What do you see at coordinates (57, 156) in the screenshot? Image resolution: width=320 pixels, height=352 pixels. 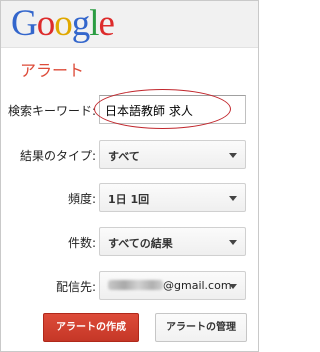 I see `result-type-label: 結果のタイプ:` at bounding box center [57, 156].